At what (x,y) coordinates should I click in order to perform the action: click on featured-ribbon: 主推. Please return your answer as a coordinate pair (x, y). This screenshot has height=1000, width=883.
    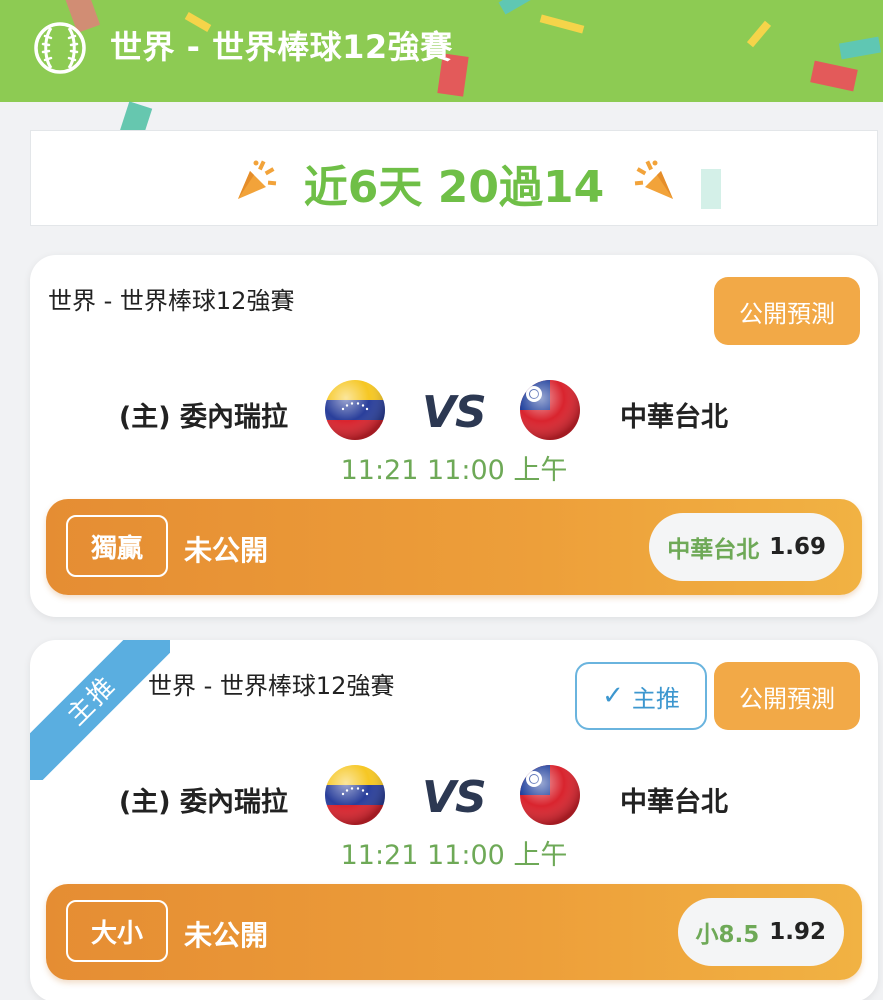
    Looking at the image, I should click on (100, 710).